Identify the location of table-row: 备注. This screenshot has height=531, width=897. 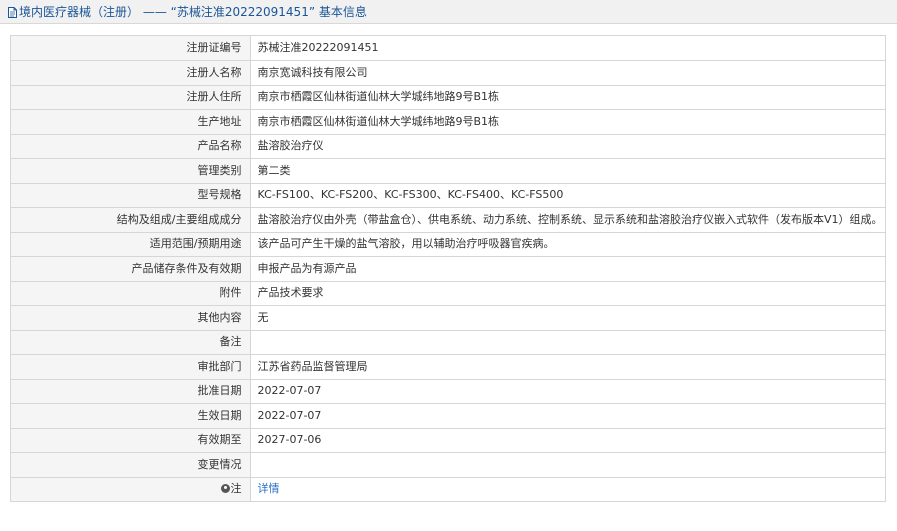
(448, 342).